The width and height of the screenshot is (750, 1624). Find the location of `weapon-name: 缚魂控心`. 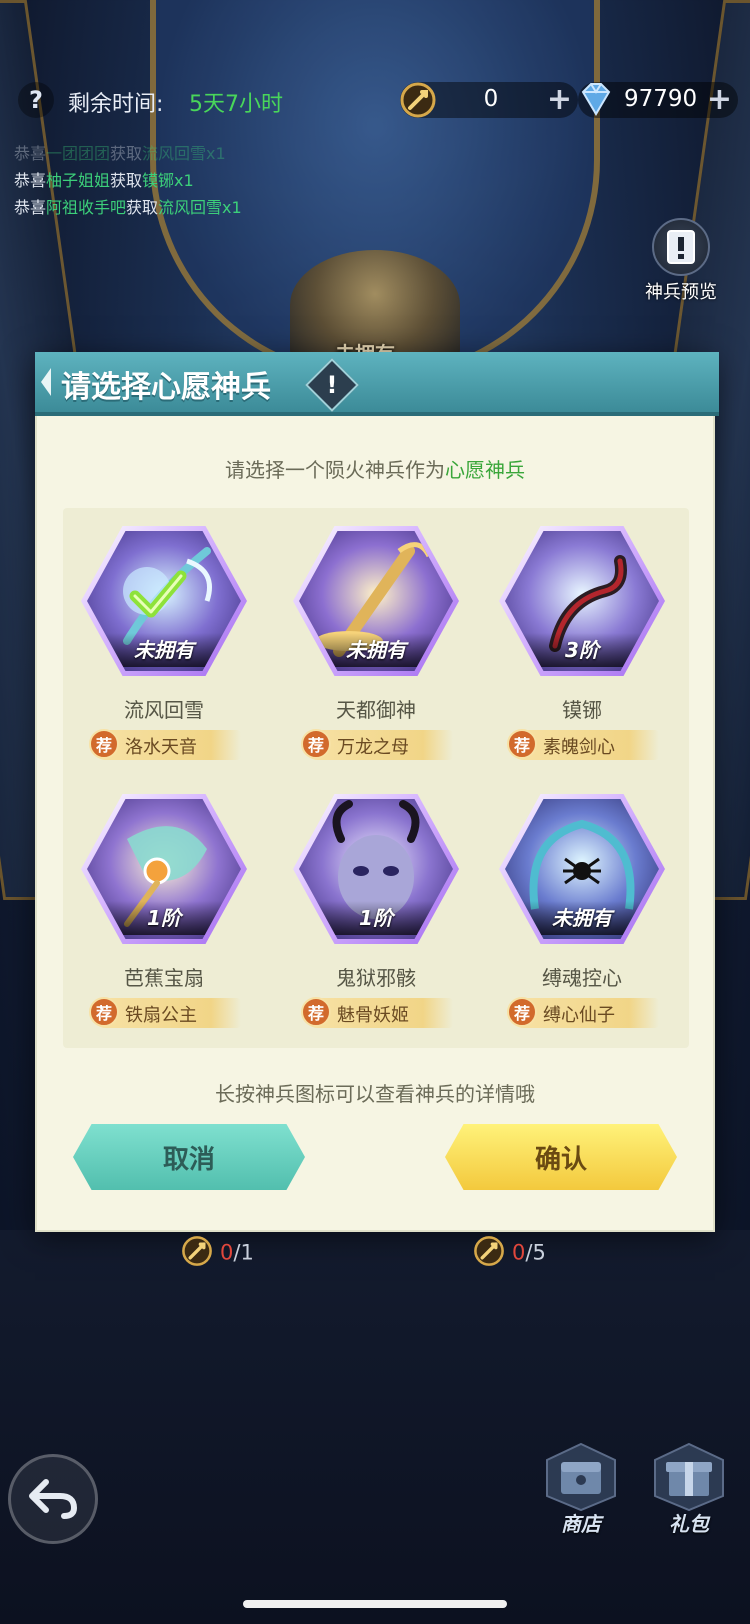

weapon-name: 缚魂控心 is located at coordinates (582, 978).